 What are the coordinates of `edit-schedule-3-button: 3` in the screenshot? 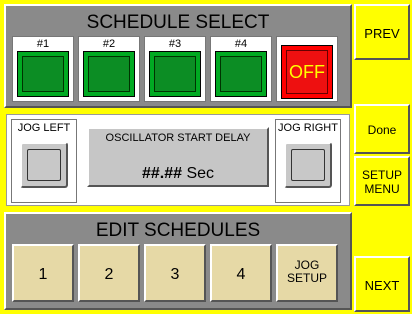 It's located at (175, 273).